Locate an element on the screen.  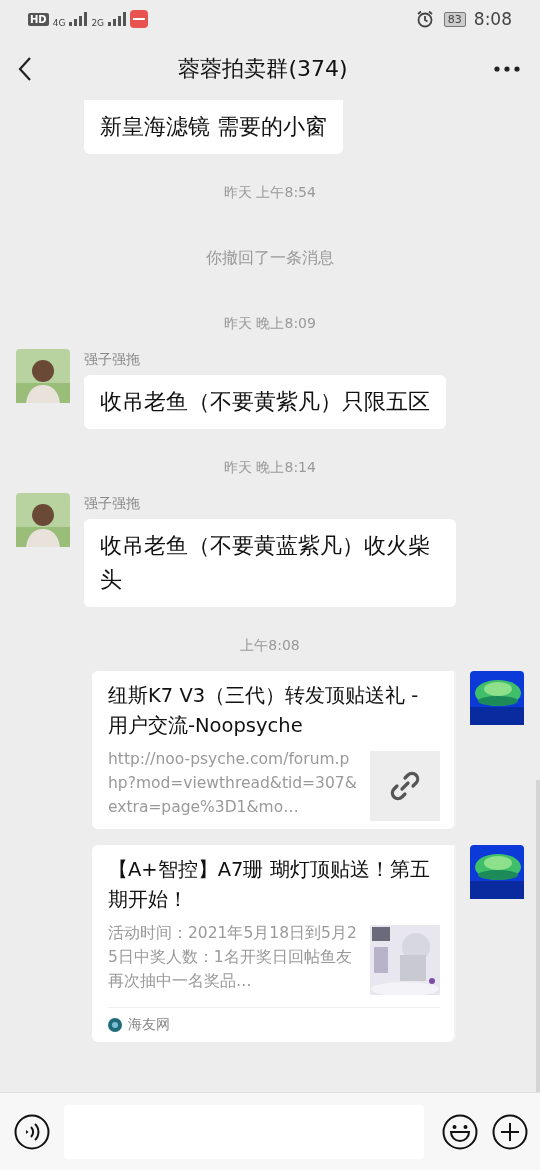
message-bubble: 收吊老鱼（不要黄蓝紫凡）收火柴头 is located at coordinates (270, 563).